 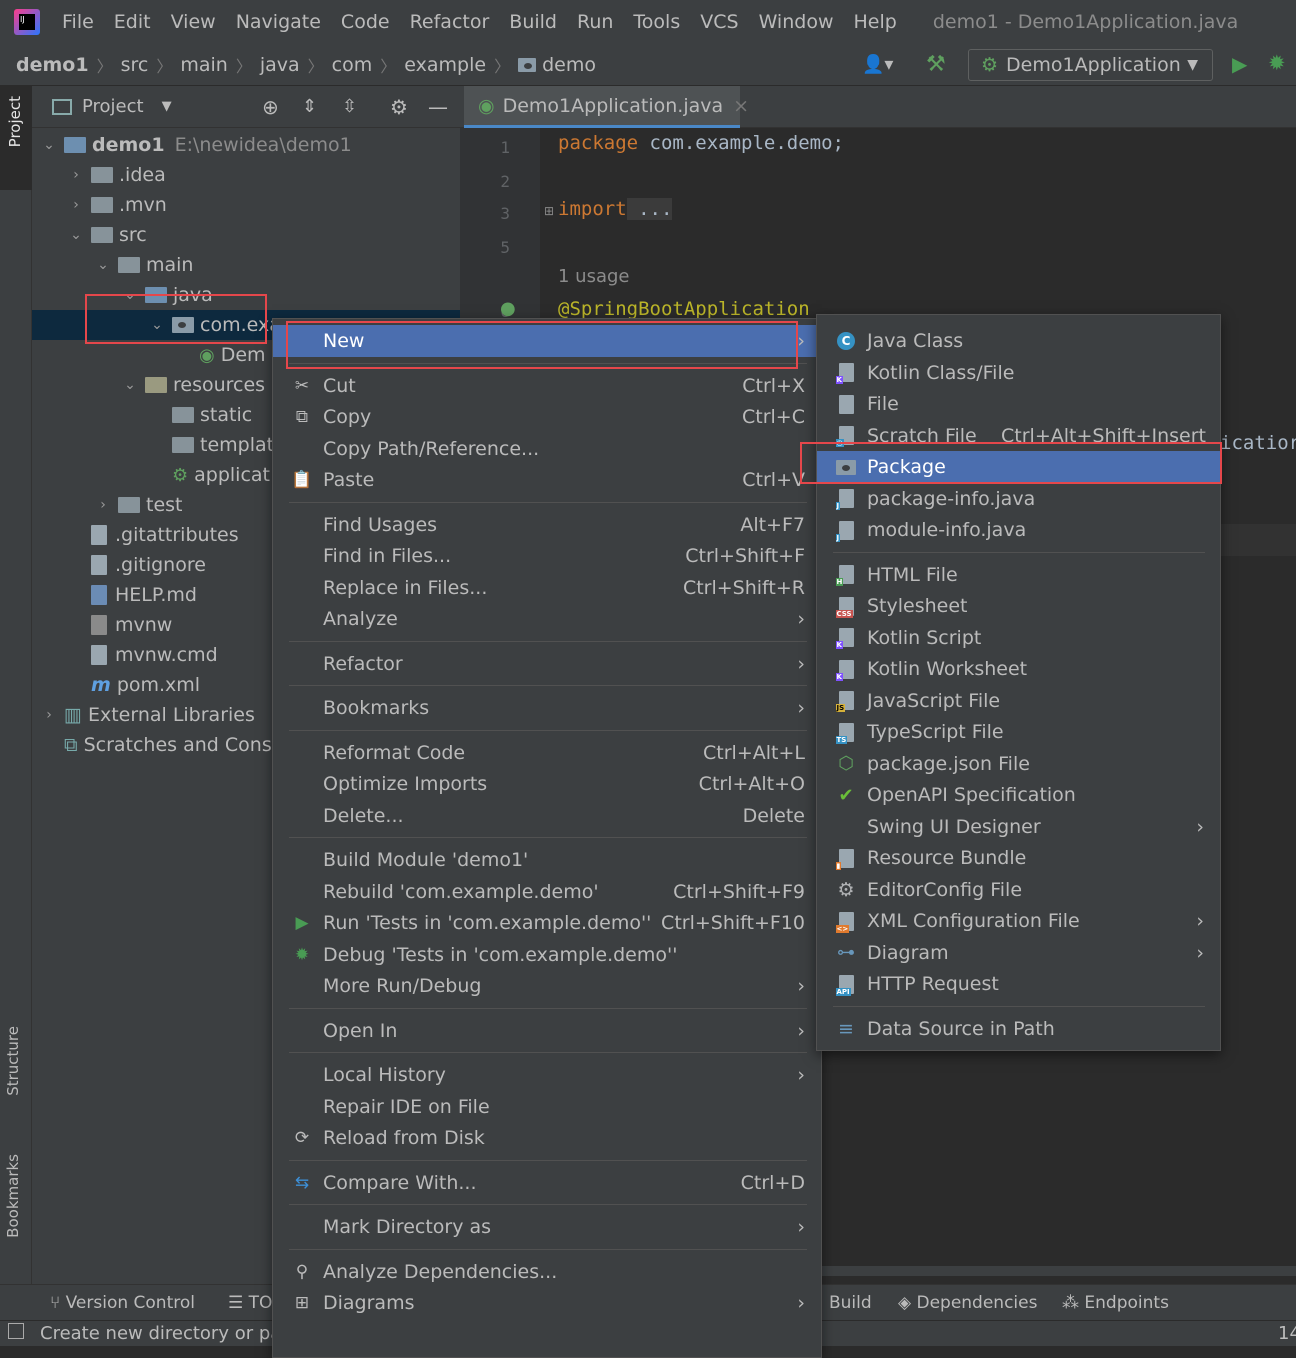 I want to click on breadcrumb-item: java, so click(x=280, y=65).